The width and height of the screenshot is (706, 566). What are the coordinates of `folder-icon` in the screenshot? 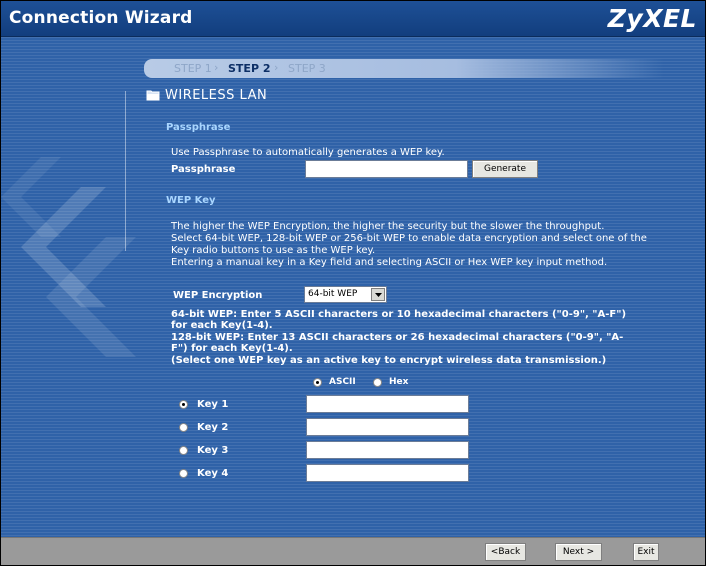 It's located at (153, 95).